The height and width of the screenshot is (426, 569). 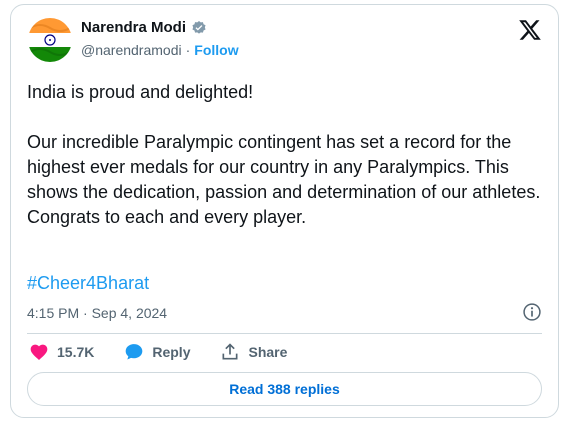 I want to click on tweet-timestamp: 4:15 PM · Sep 4, 2024, so click(x=97, y=313).